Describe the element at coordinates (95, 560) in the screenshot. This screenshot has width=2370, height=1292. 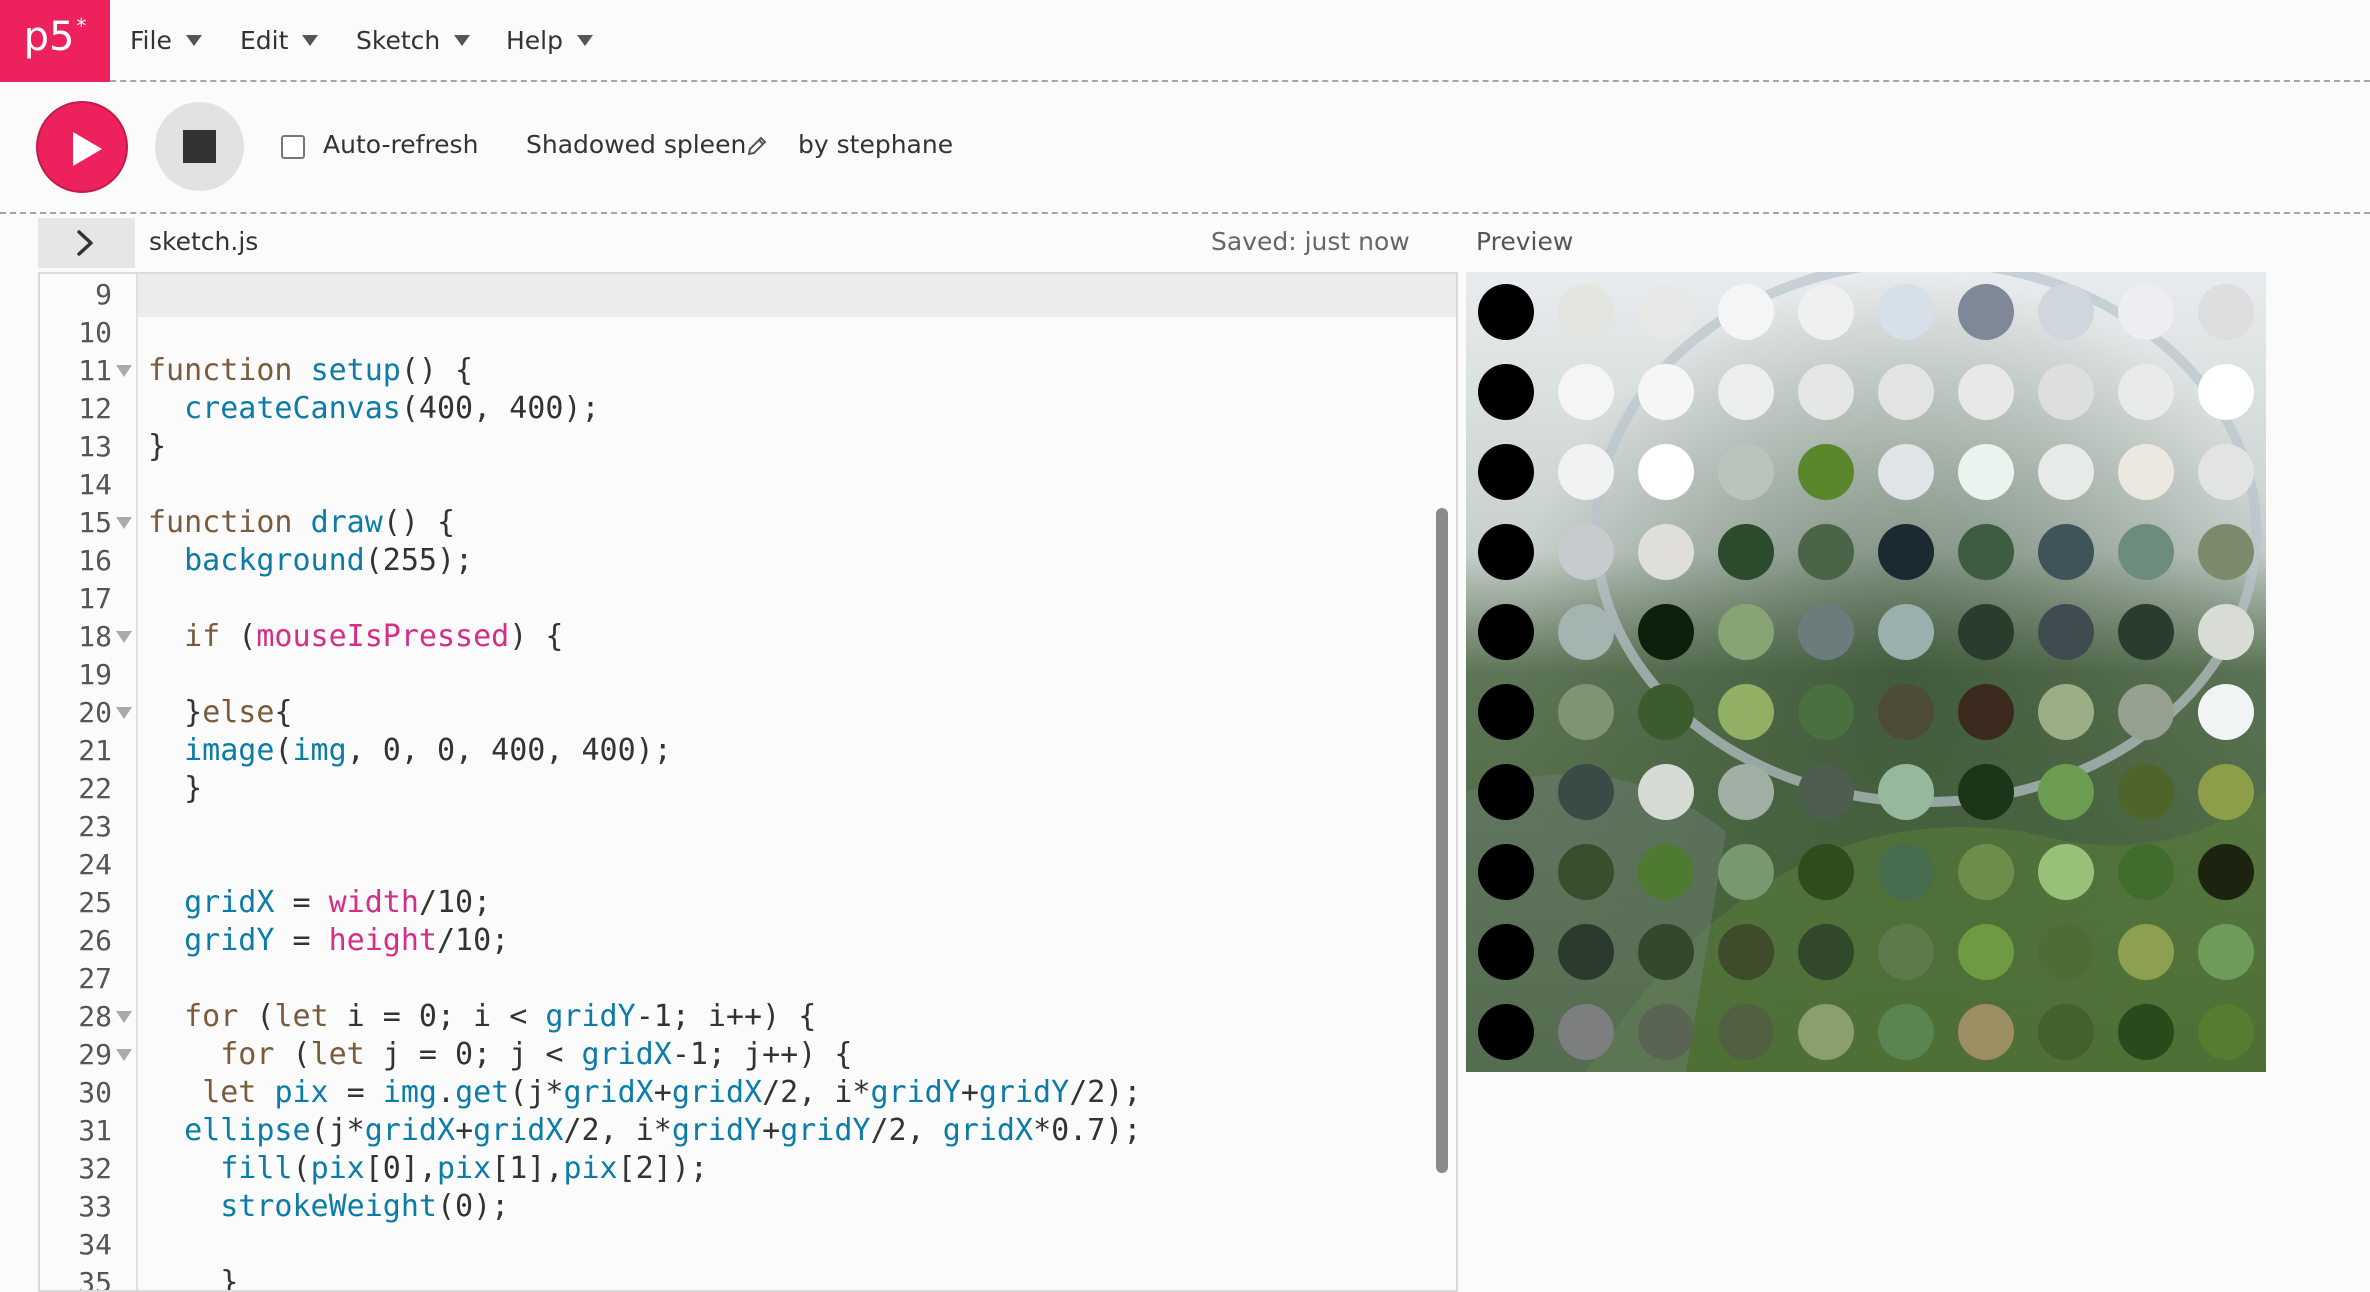
I see `line-number: 16` at that location.